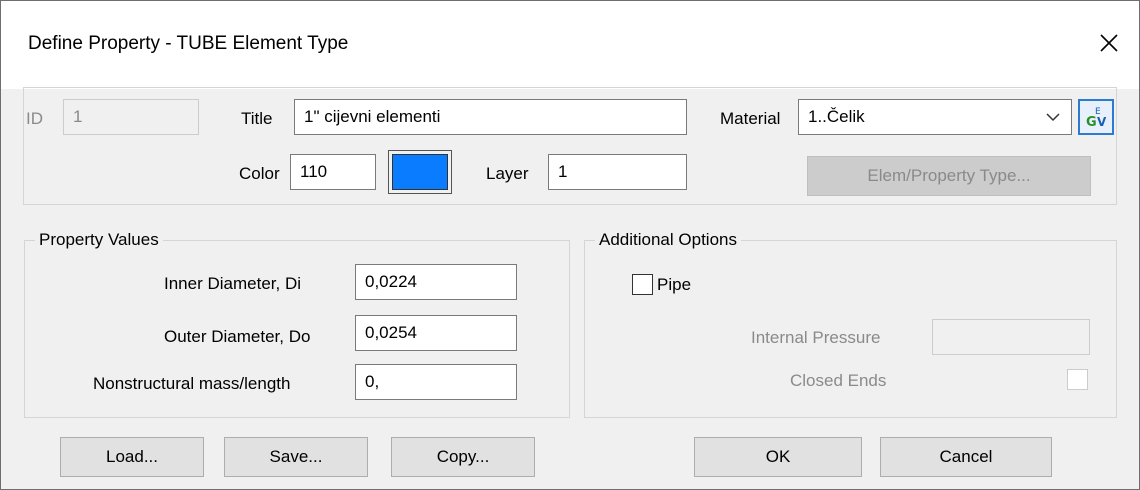 Image resolution: width=1140 pixels, height=490 pixels. I want to click on layer-input: 1, so click(617, 172).